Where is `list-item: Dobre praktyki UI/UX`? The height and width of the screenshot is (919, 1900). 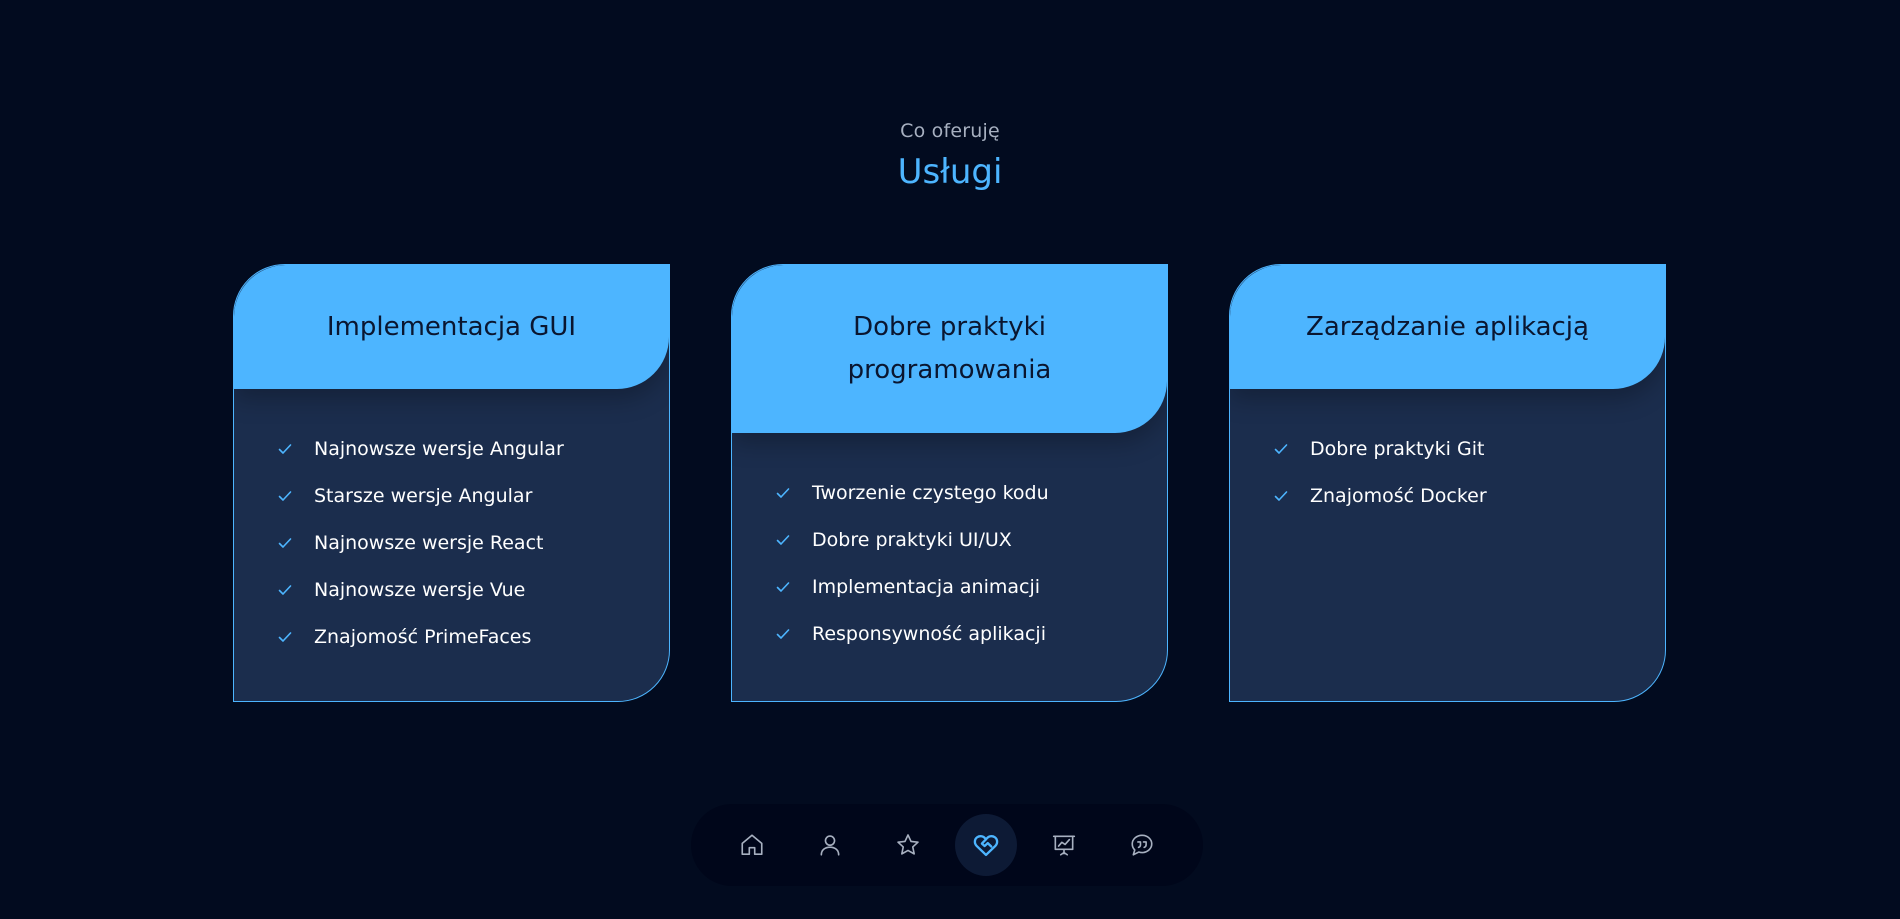
list-item: Dobre praktyki UI/UX is located at coordinates (971, 539).